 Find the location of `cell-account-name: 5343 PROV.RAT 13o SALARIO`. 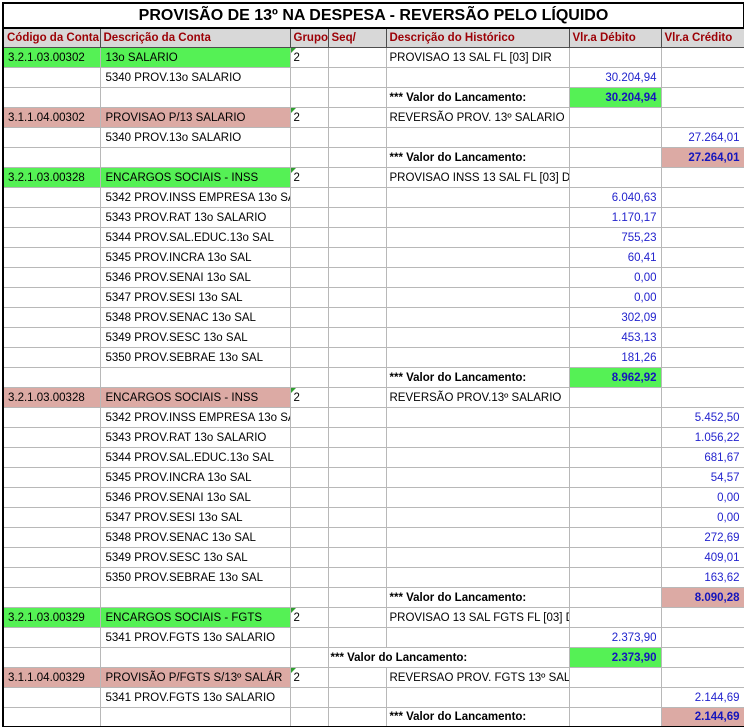

cell-account-name: 5343 PROV.RAT 13o SALARIO is located at coordinates (195, 437).